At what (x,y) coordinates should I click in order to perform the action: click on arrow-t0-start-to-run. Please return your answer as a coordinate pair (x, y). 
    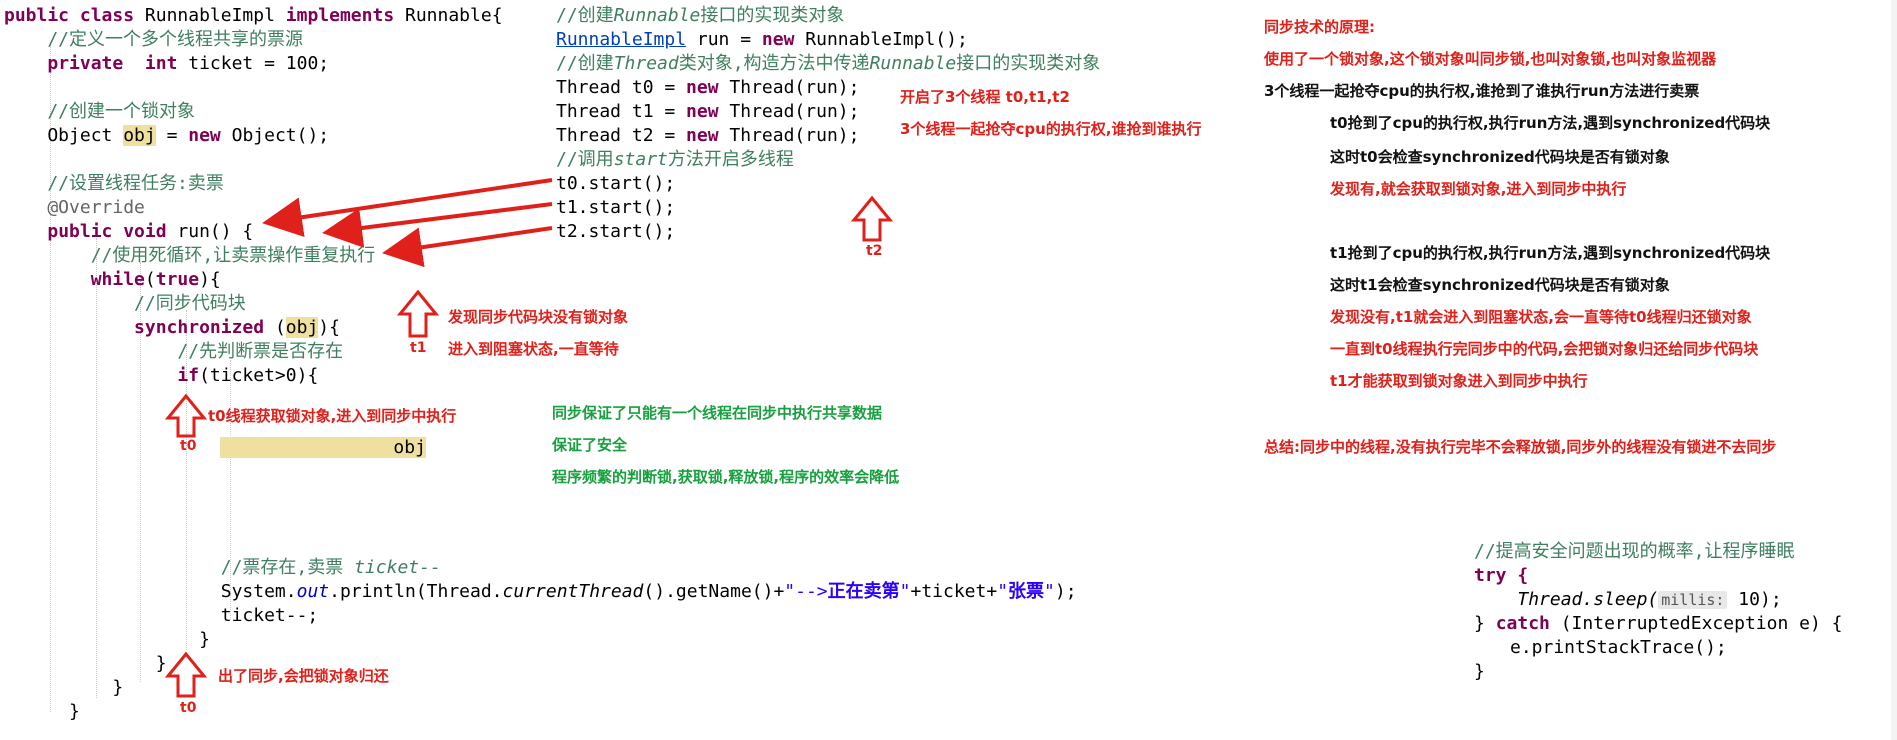
    Looking at the image, I should click on (407, 208).